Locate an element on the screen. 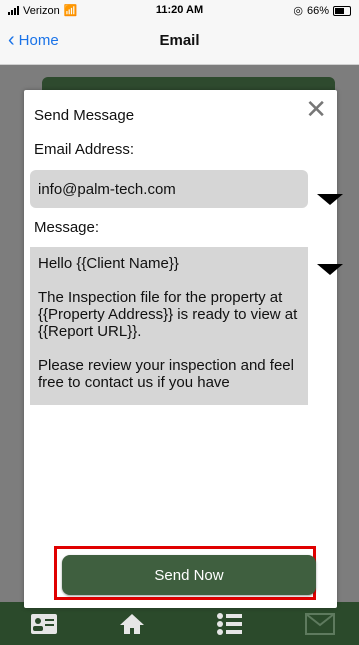  page-title: Email is located at coordinates (179, 40).